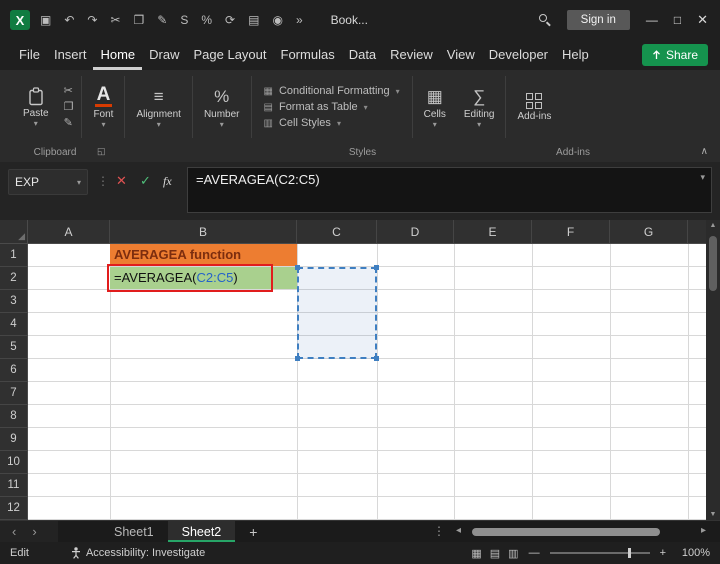 This screenshot has height=564, width=720. Describe the element at coordinates (14, 301) in the screenshot. I see `row-header-3: 3` at that location.